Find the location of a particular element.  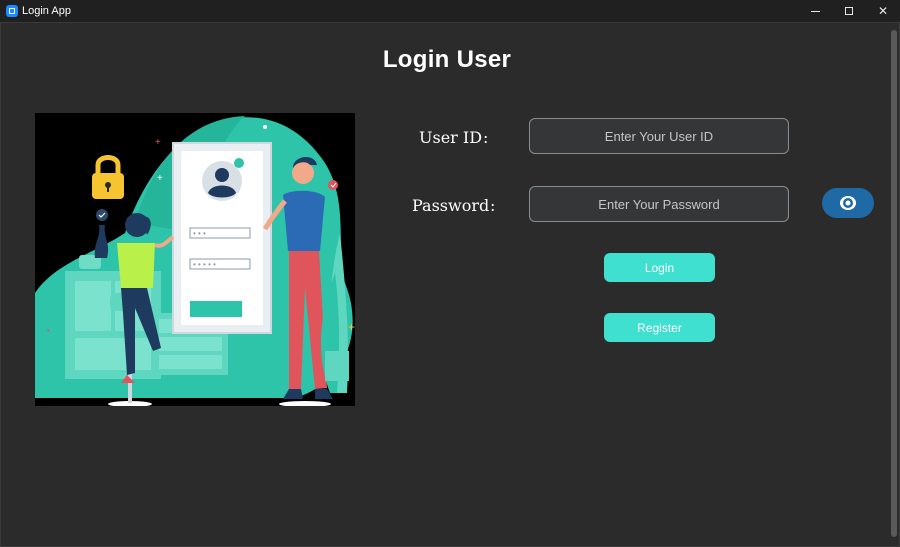

user-id-label: User ID is located at coordinates (451, 137).